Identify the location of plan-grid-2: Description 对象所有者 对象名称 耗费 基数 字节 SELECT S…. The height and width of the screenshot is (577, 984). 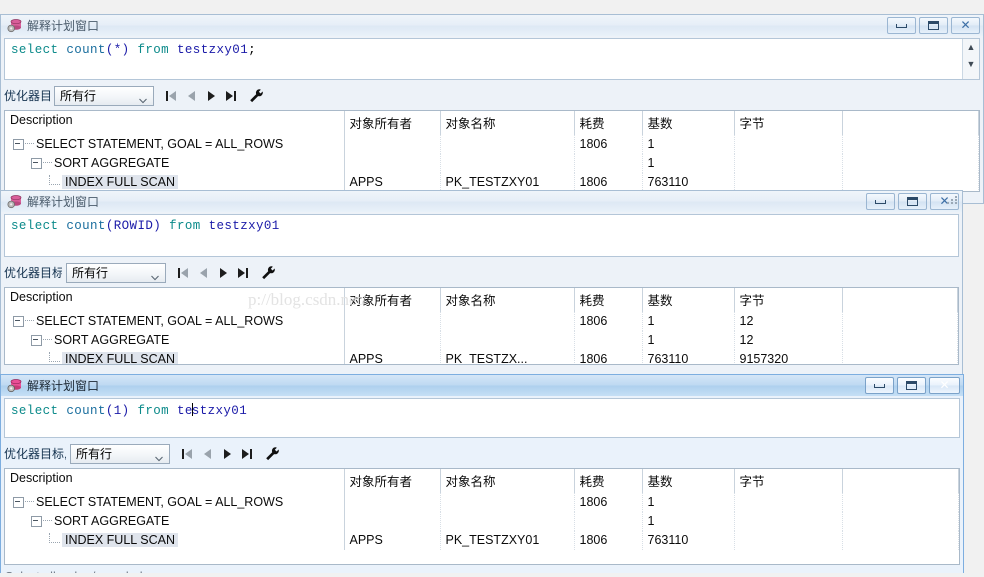
(481, 326).